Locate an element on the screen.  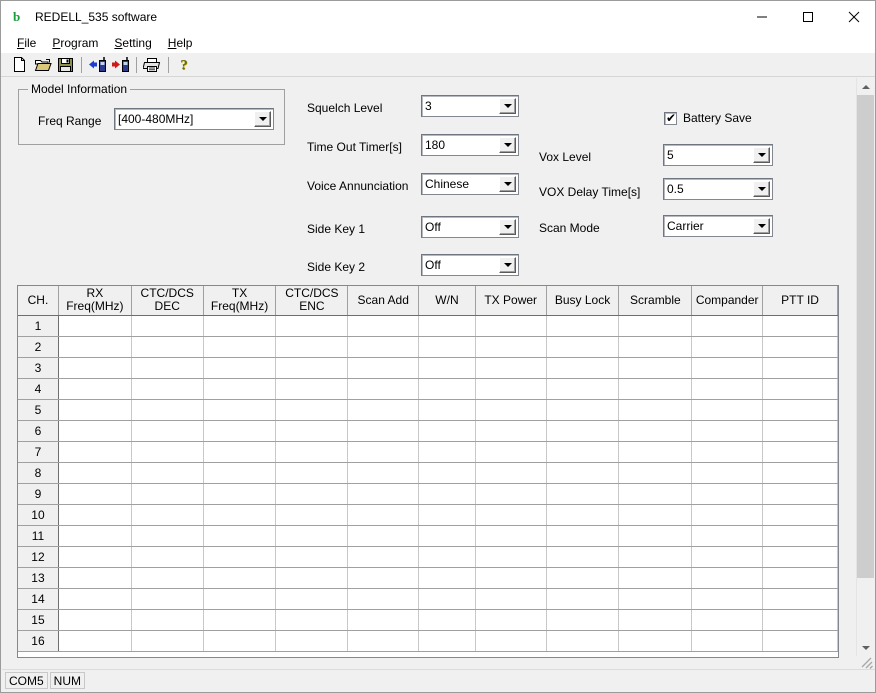
row-header-channel: 7 is located at coordinates (38, 452).